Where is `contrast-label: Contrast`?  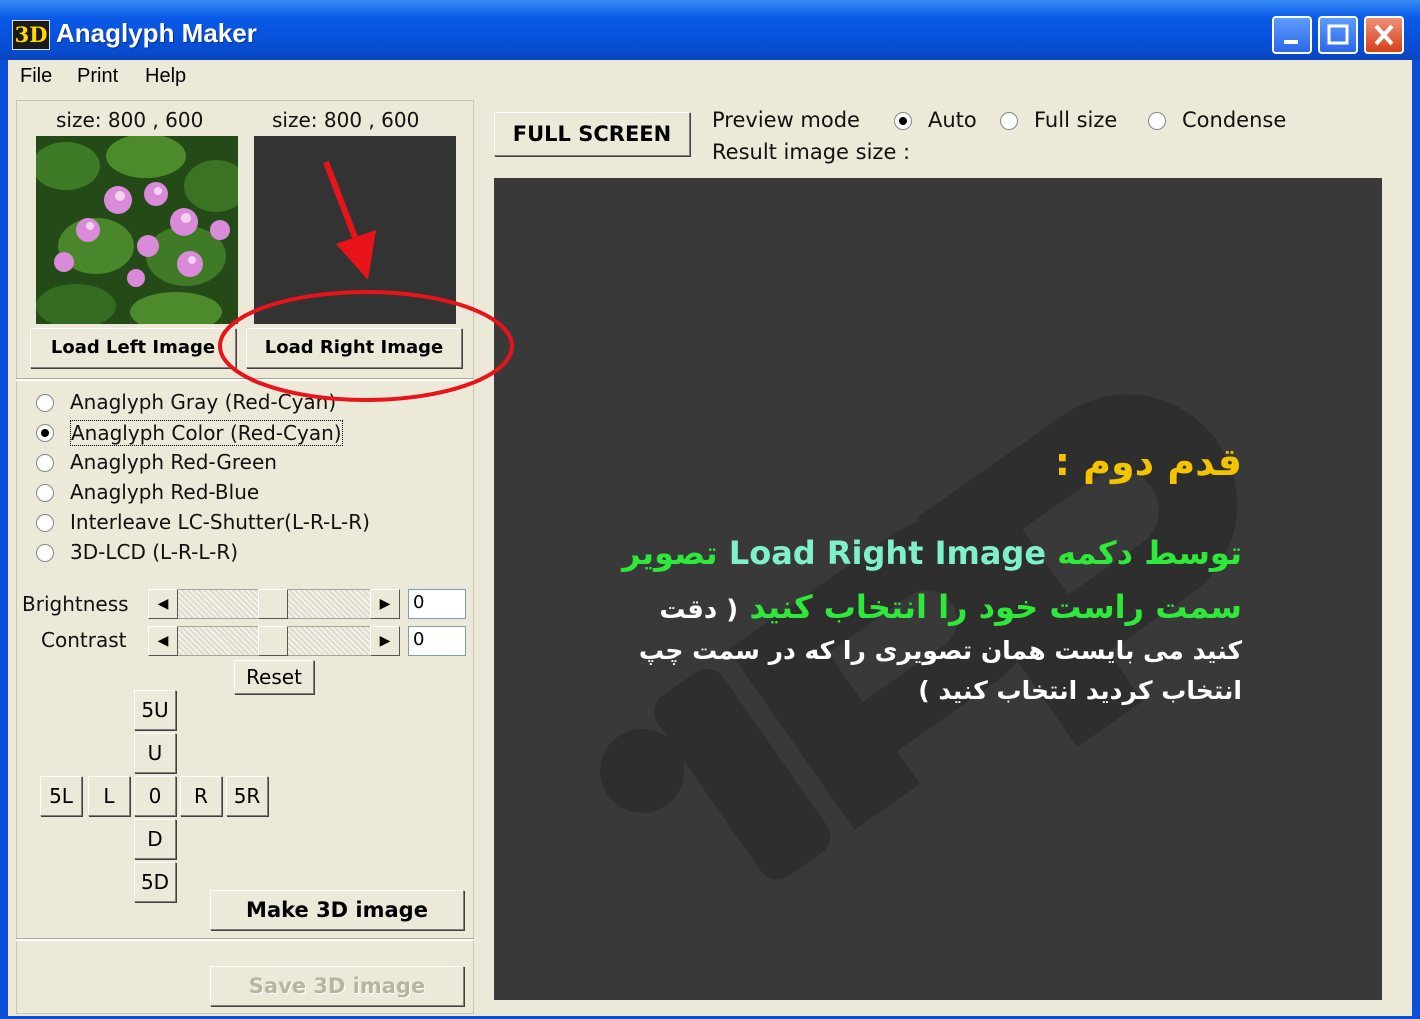
contrast-label: Contrast is located at coordinates (84, 640).